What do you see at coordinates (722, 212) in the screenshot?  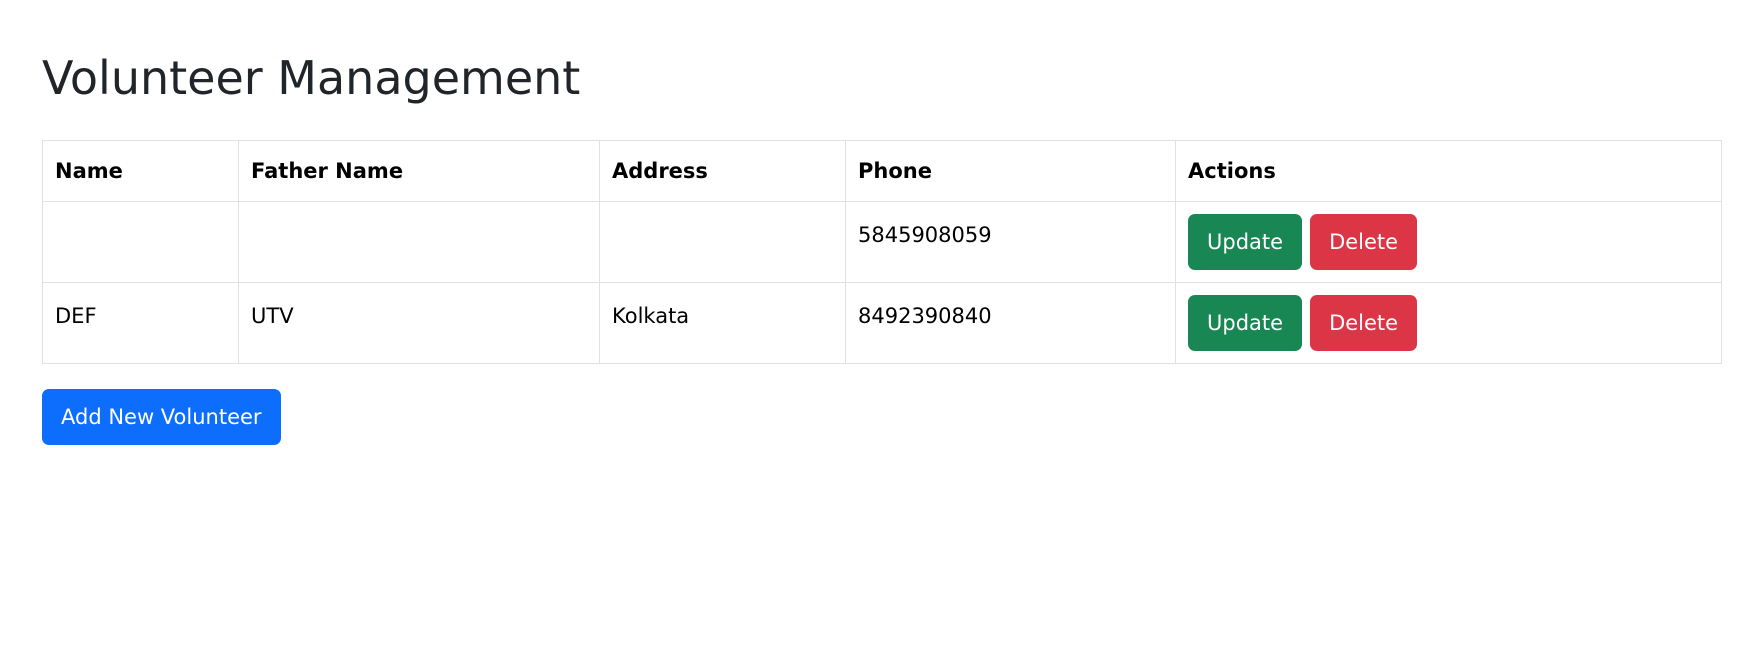 I see `address-text` at bounding box center [722, 212].